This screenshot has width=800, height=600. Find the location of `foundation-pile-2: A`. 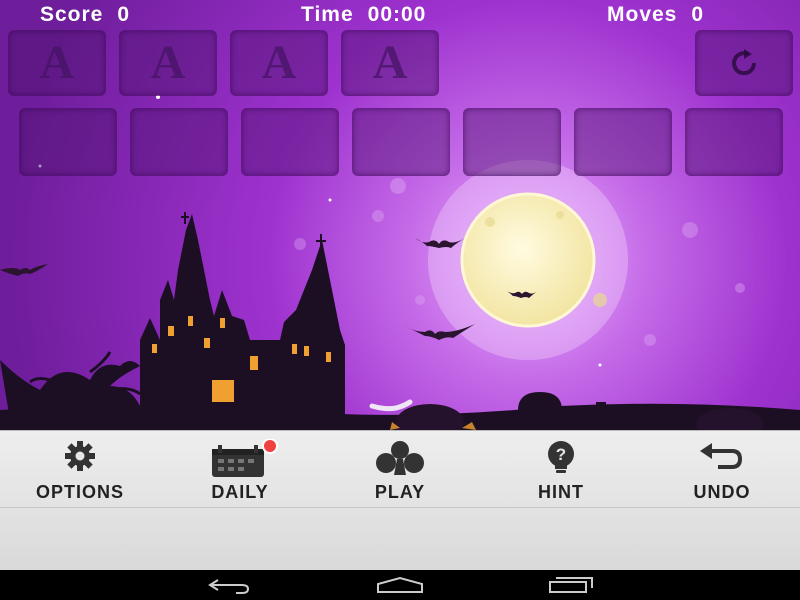

foundation-pile-2: A is located at coordinates (168, 63).